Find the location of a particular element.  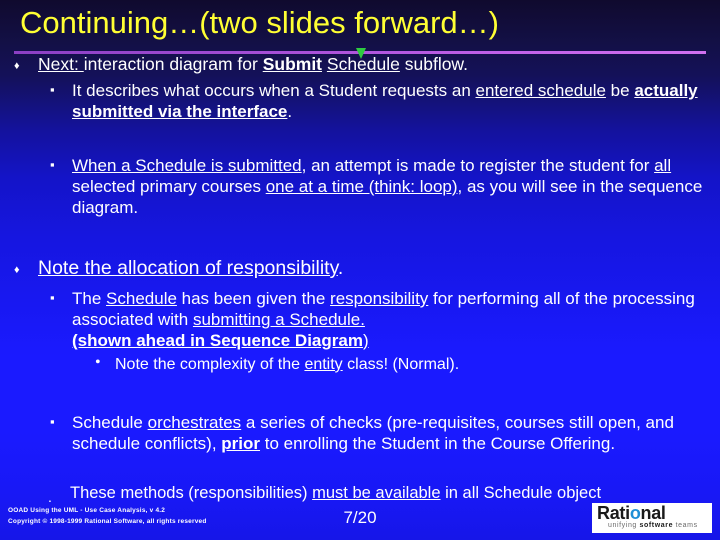

tagline-word-2: software is located at coordinates (656, 525).